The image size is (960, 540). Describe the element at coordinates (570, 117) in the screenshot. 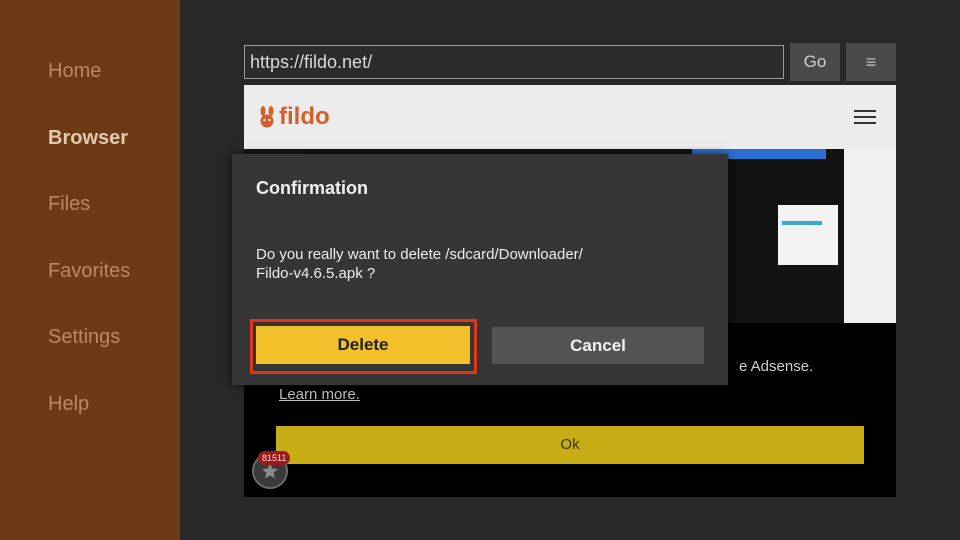

I see `site-header: fildo` at that location.